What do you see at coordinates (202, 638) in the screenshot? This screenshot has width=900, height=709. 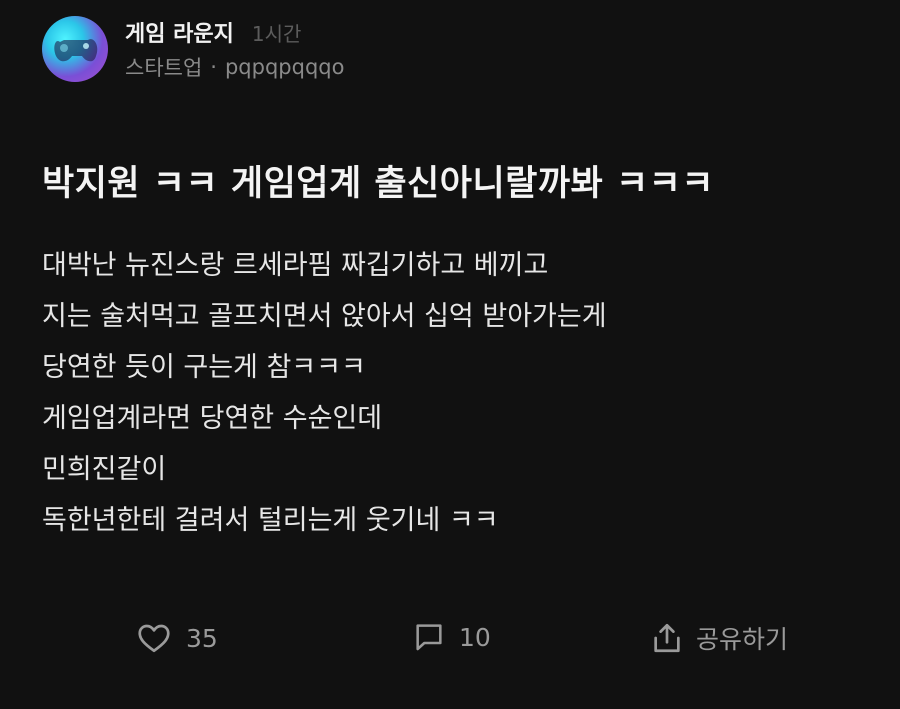 I see `like-count: 35` at bounding box center [202, 638].